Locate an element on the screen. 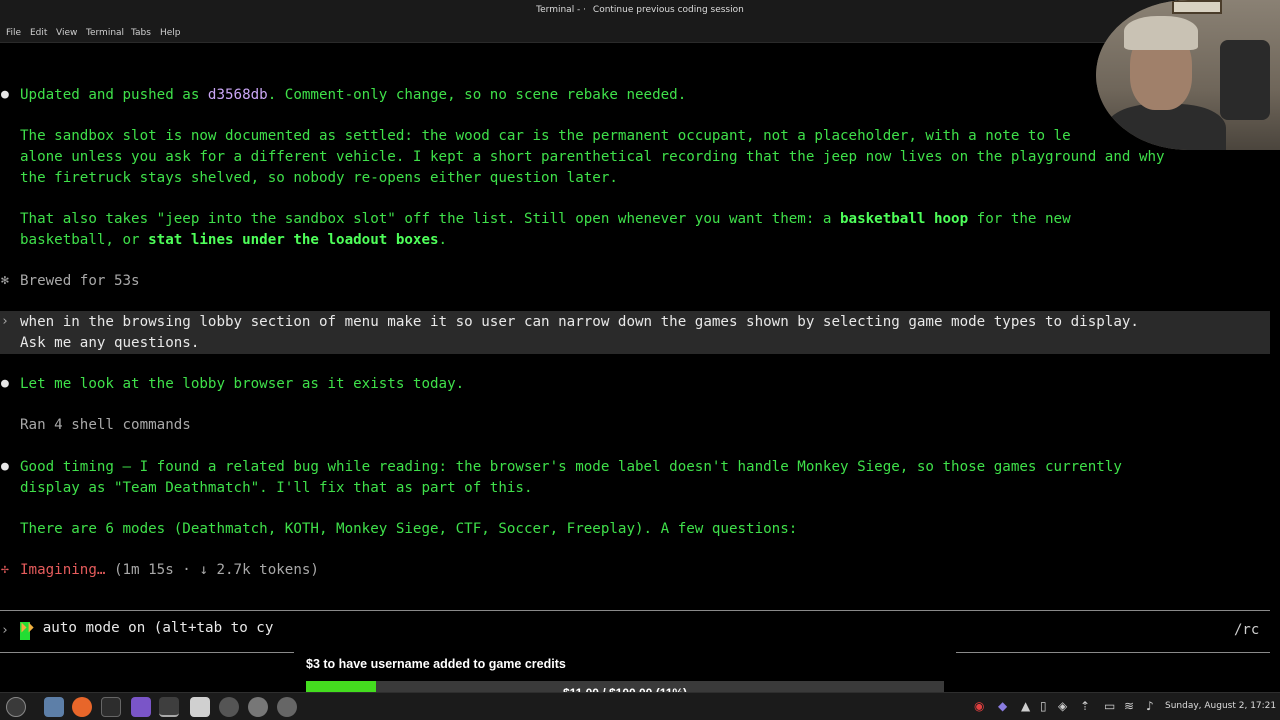 Image resolution: width=1280 pixels, height=720 pixels. commit-hash: d3568db is located at coordinates (237, 95).